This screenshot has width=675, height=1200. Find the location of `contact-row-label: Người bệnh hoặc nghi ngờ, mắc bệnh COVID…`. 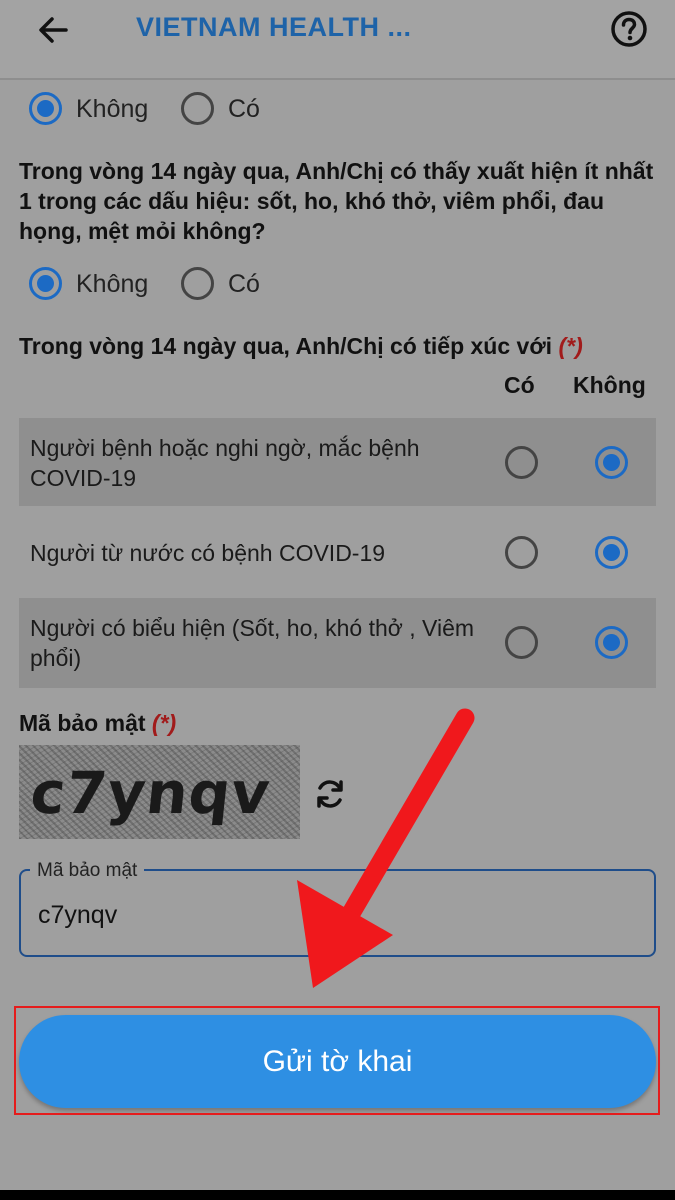

contact-row-label: Người bệnh hoặc nghi ngờ, mắc bệnh COVID… is located at coordinates (225, 463).